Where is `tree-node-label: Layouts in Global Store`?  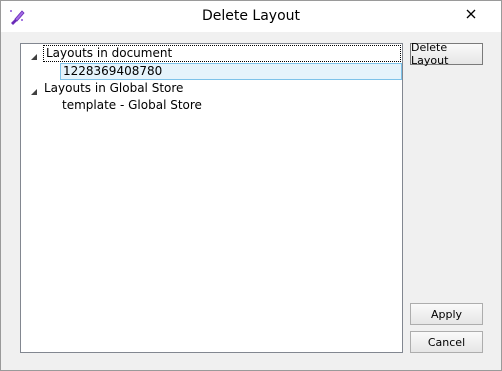
tree-node-label: Layouts in Global Store is located at coordinates (114, 88).